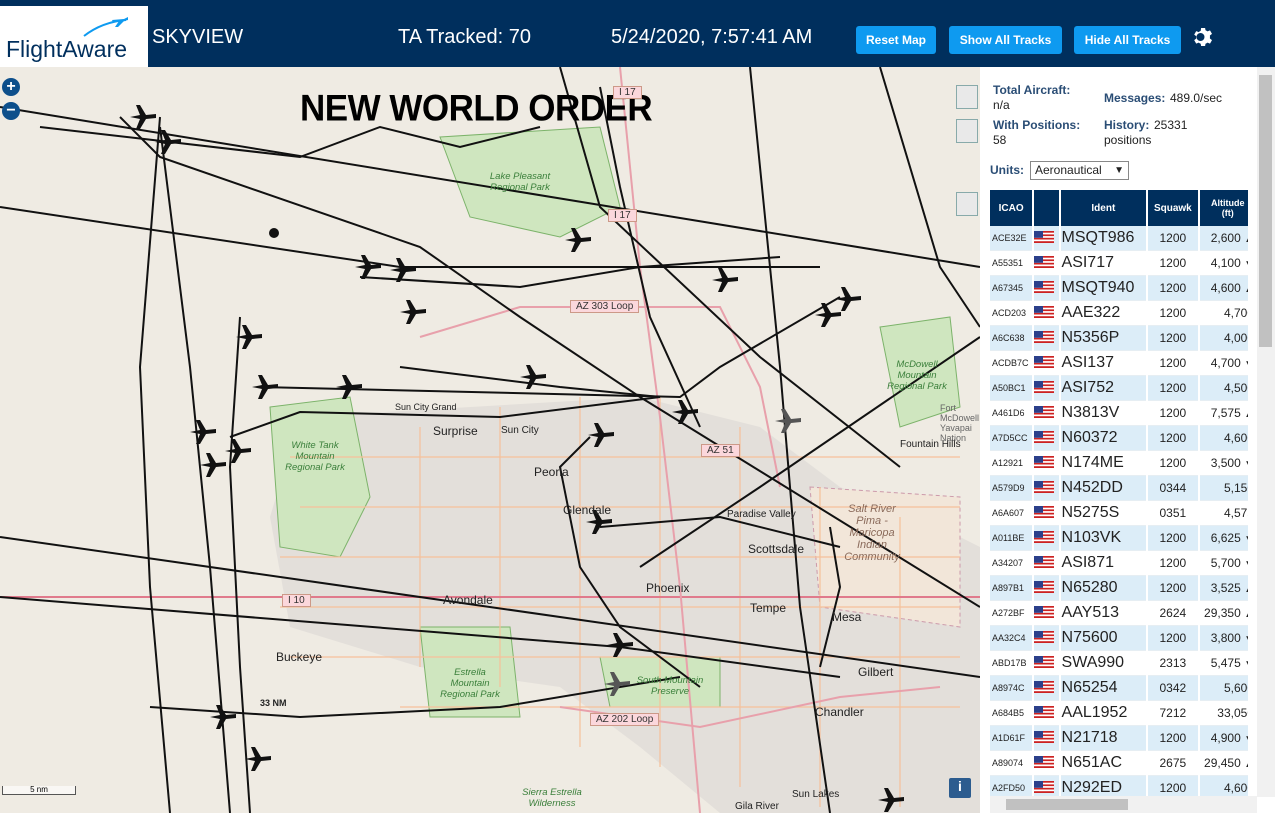 The image size is (1275, 813). What do you see at coordinates (11, 87) in the screenshot?
I see `zoom-in-button: +` at bounding box center [11, 87].